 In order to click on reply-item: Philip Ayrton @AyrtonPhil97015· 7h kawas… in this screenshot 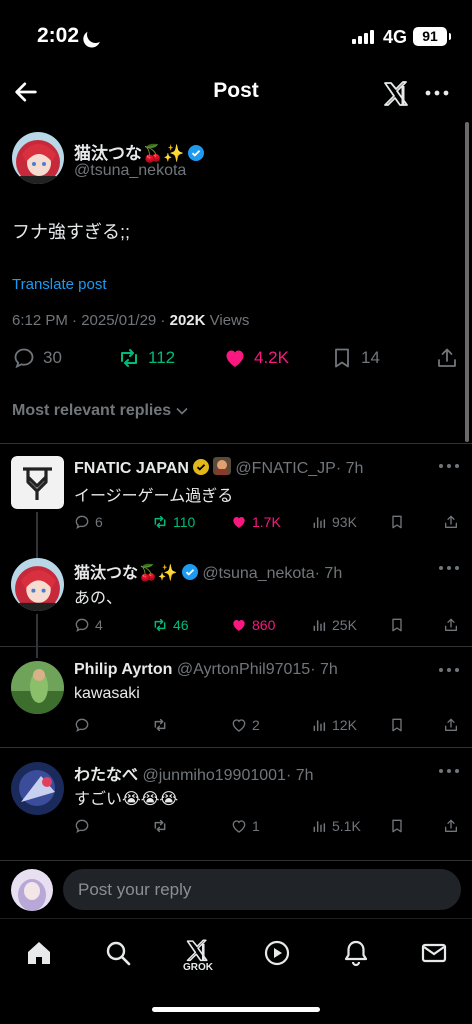, I will do `click(236, 697)`.